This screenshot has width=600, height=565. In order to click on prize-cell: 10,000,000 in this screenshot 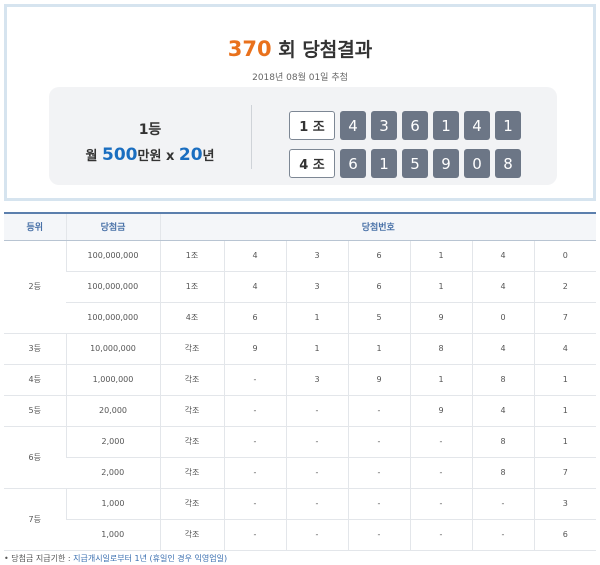, I will do `click(112, 349)`.